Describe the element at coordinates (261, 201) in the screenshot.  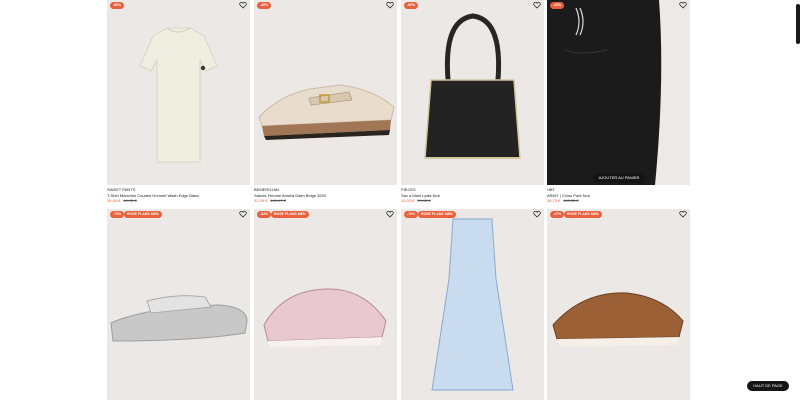
I see `product-price: 32,39 €` at that location.